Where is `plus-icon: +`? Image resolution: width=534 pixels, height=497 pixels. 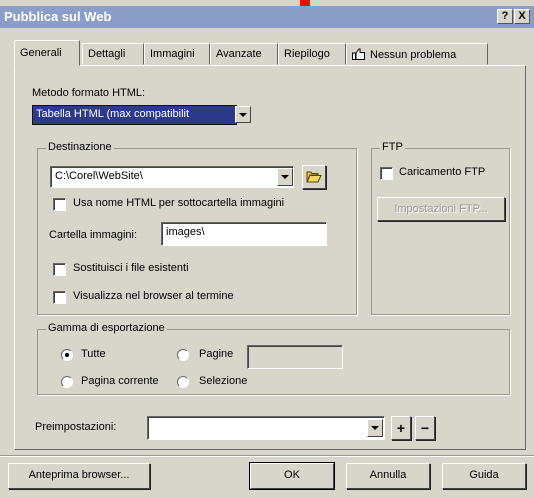 plus-icon: + is located at coordinates (401, 428).